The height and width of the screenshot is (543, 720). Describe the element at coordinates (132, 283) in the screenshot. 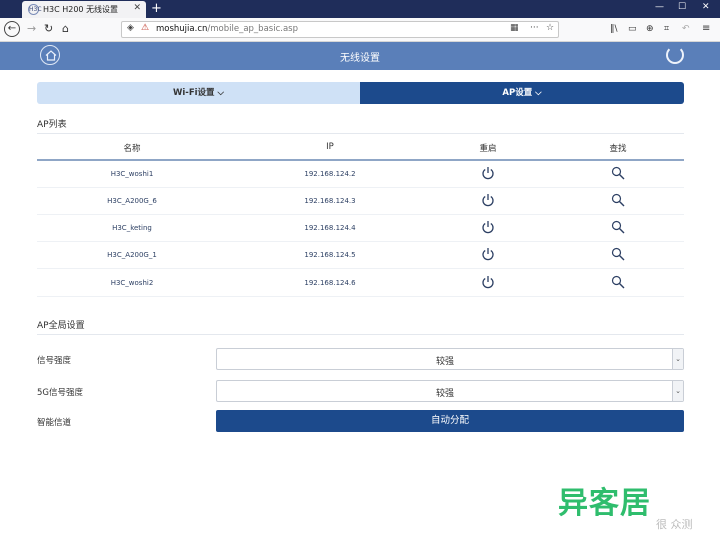

I see `ap-name: H3C_woshi2` at that location.